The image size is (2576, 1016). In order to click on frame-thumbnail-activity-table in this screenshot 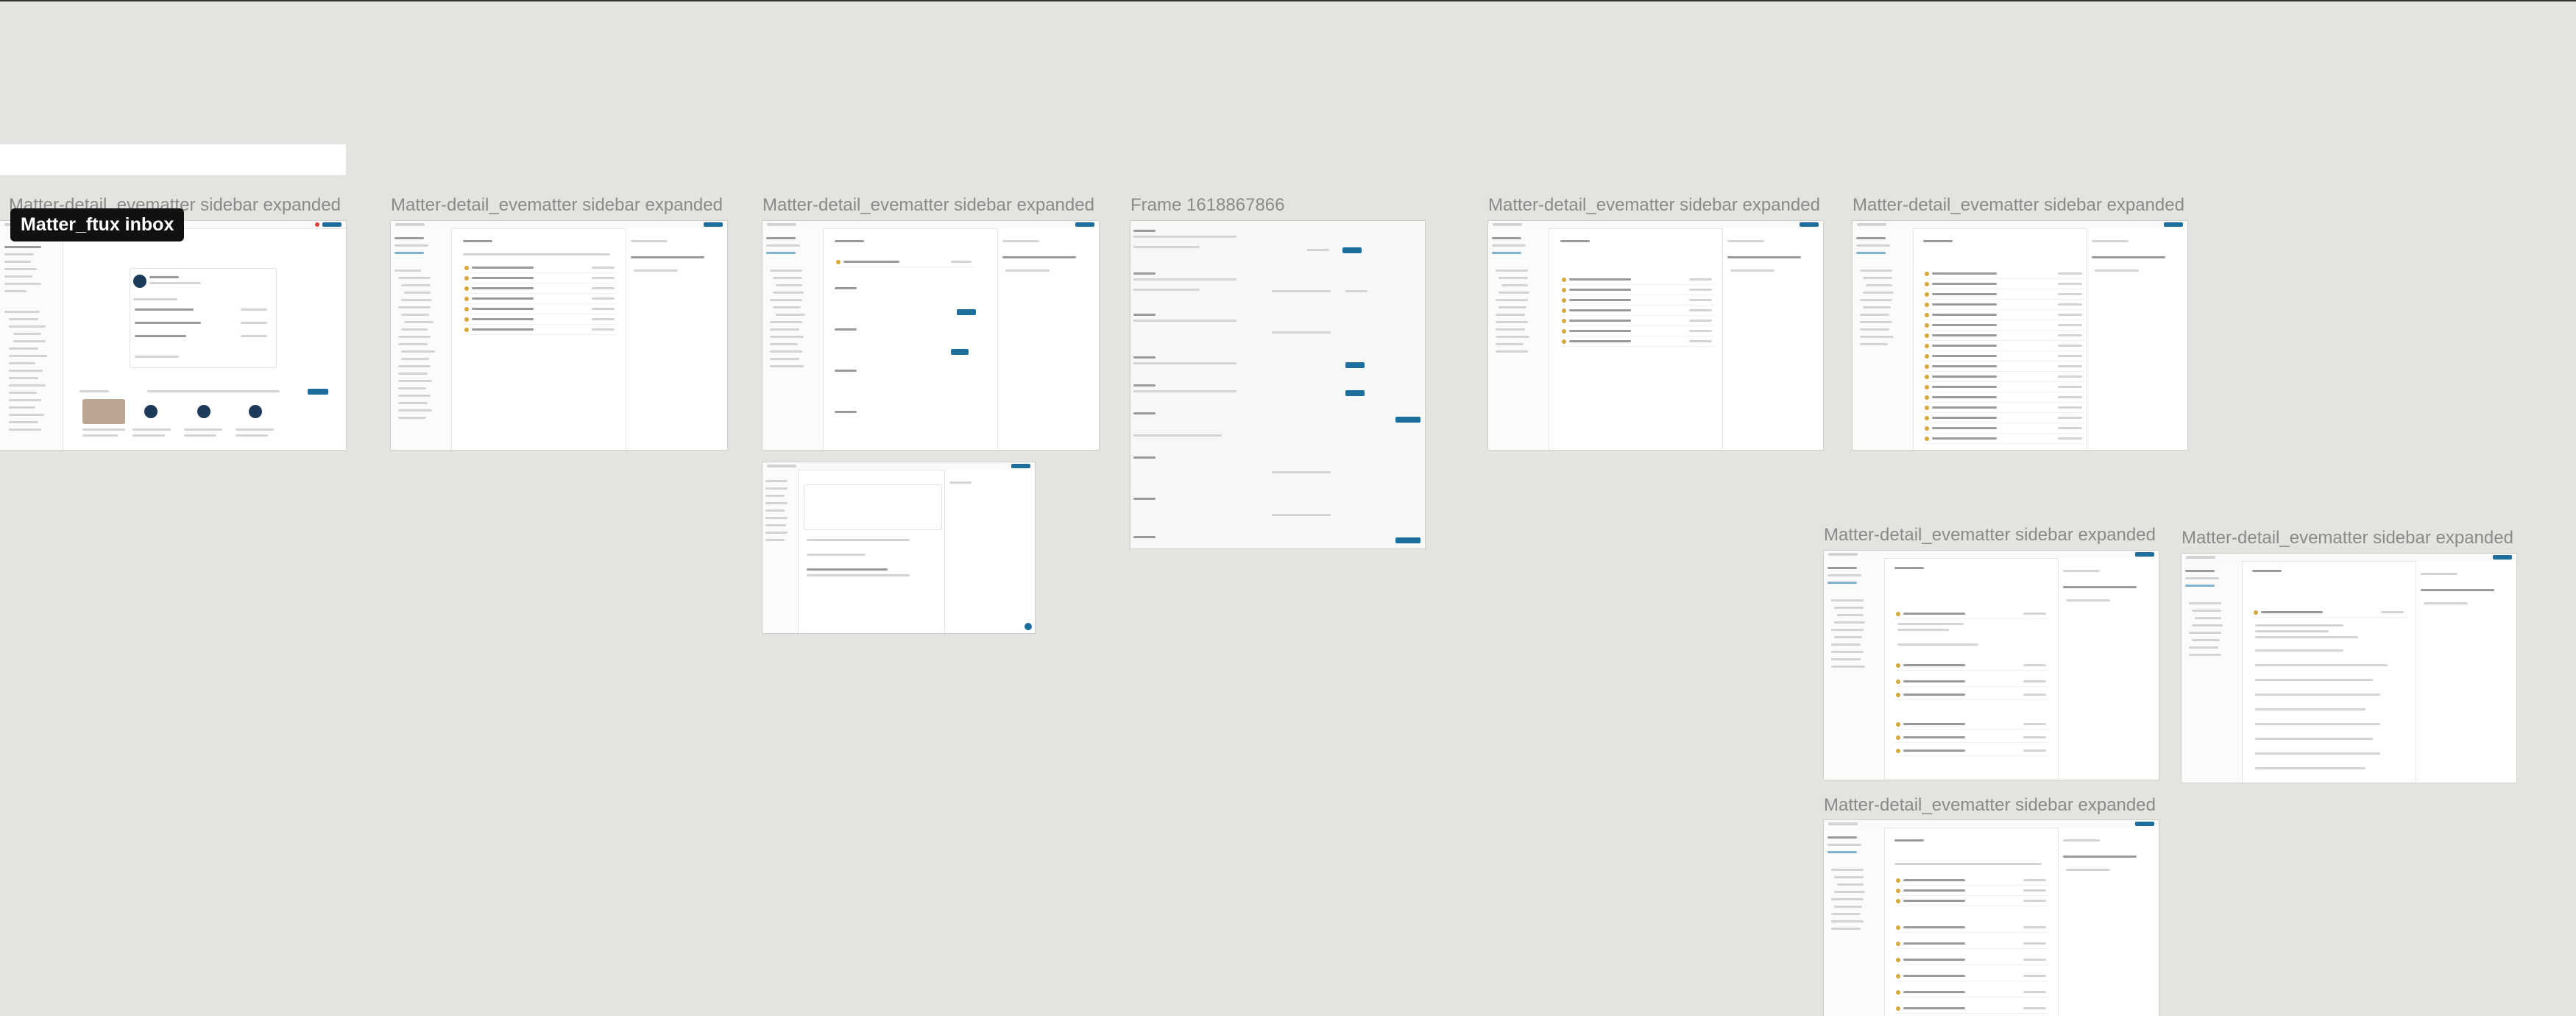, I will do `click(1991, 918)`.